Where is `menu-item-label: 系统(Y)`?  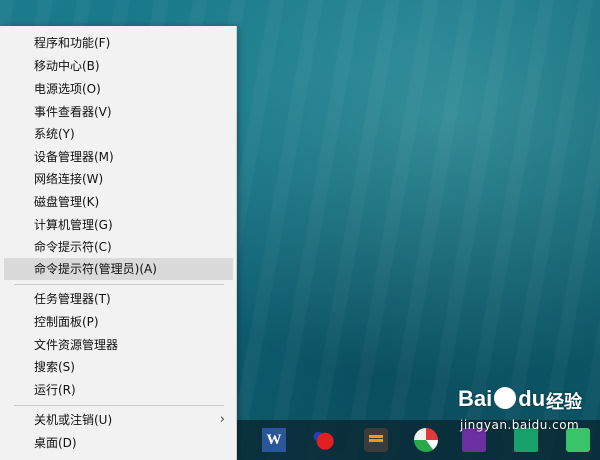
menu-item-label: 系统(Y) is located at coordinates (54, 134).